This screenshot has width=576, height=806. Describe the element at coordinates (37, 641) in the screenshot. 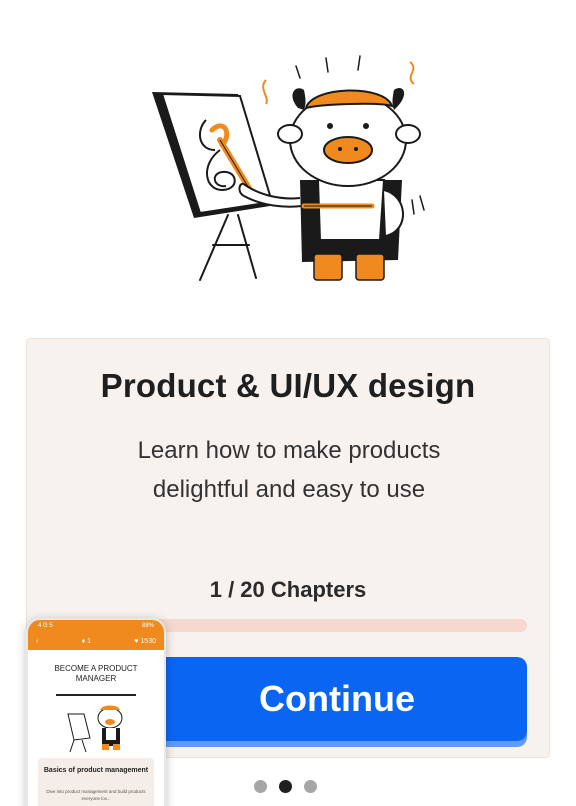

I see `back-icon: ‹` at that location.